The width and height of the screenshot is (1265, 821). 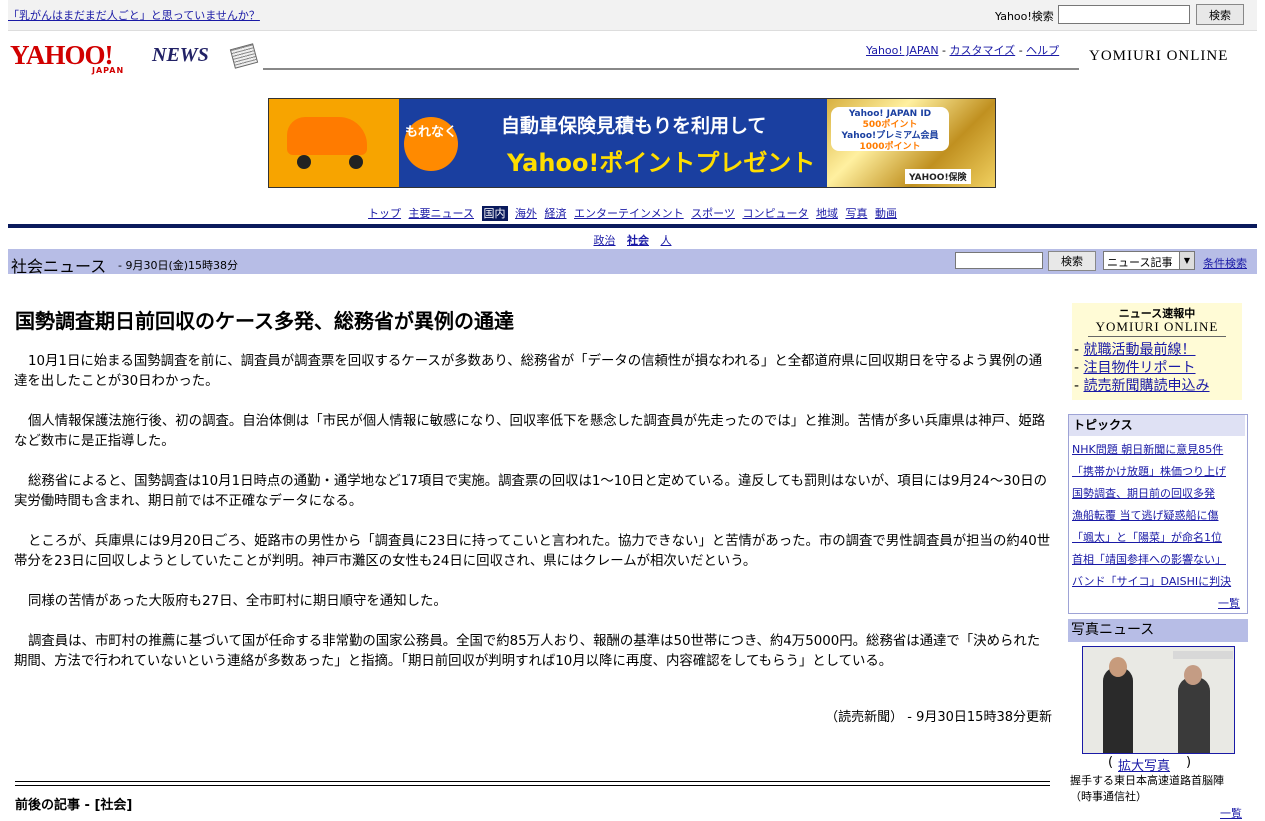 What do you see at coordinates (938, 176) in the screenshot?
I see `banner-footer-logo: YAHOO!保険` at bounding box center [938, 176].